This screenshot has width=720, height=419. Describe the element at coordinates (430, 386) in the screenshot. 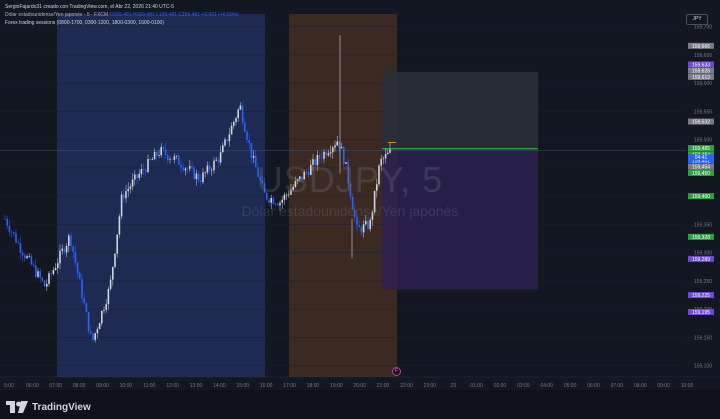

I see `time-tick-label: 23:00` at that location.